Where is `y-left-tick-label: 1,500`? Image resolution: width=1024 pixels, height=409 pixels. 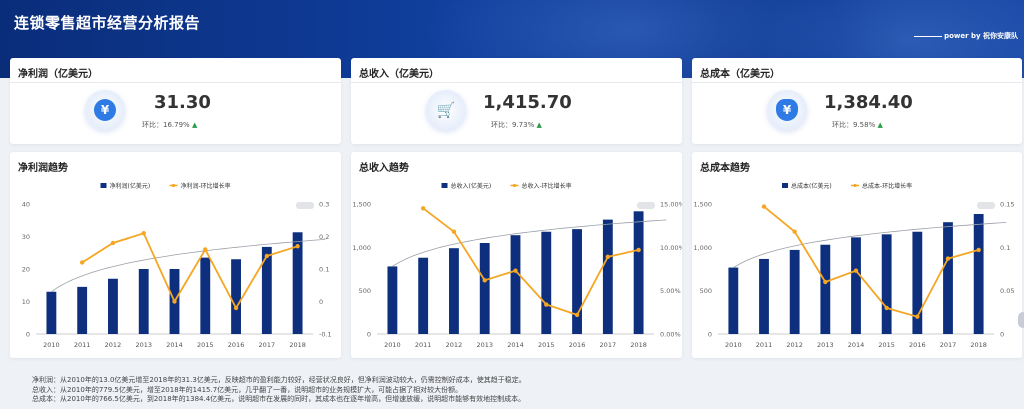 y-left-tick-label: 1,500 is located at coordinates (361, 205).